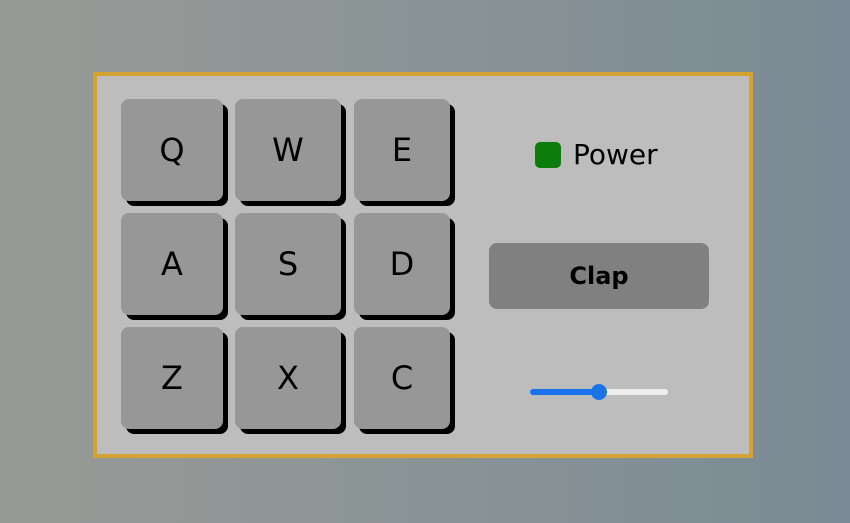  I want to click on drum-pad-a: A, so click(172, 264).